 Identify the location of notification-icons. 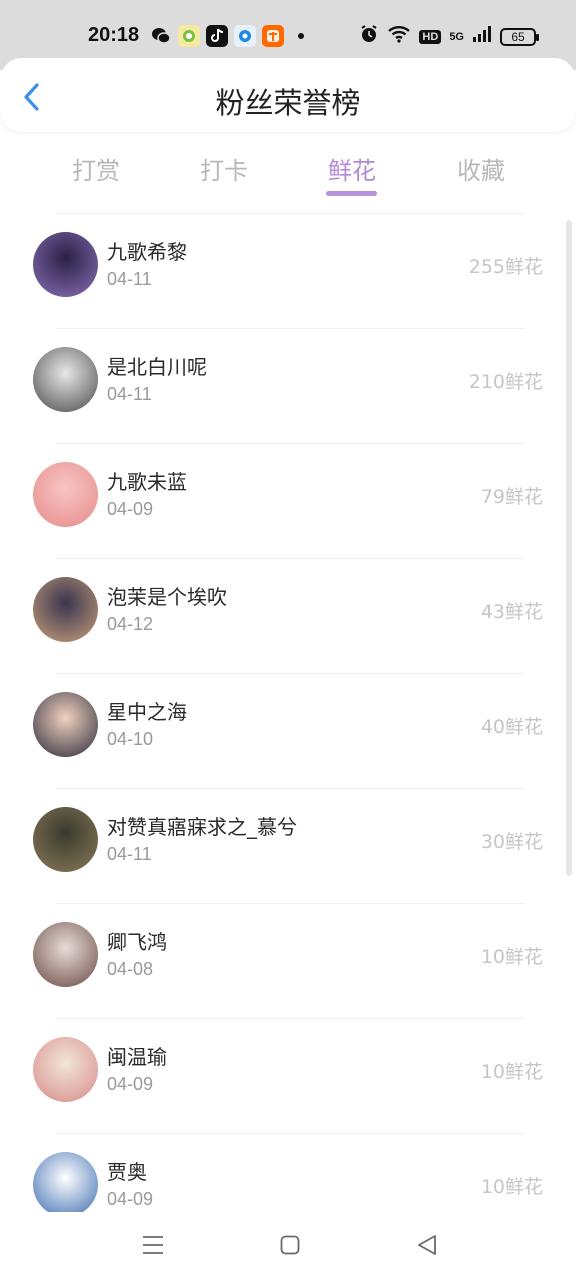
(227, 36).